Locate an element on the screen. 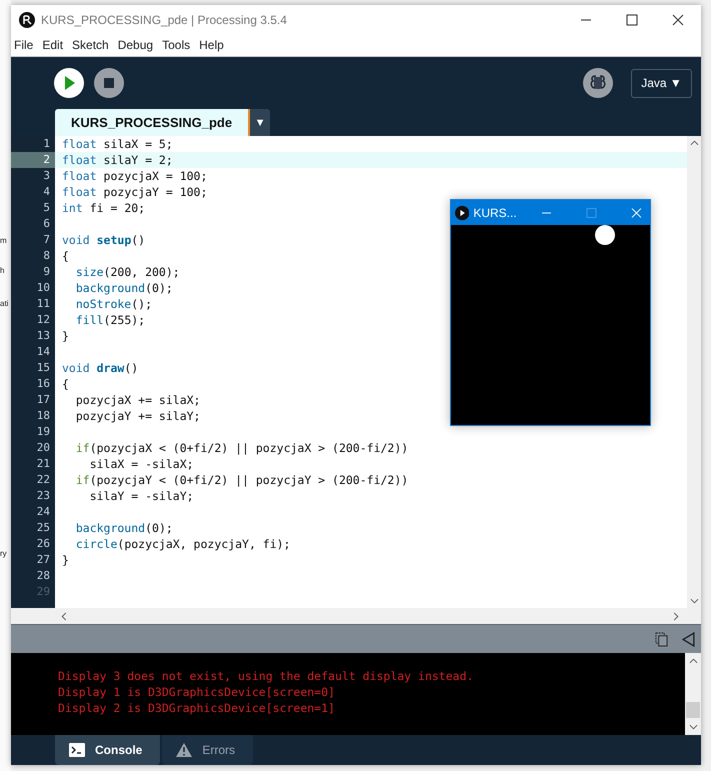  code-line: if(pozycjaY < (0+fi/2) || pozycjaY > (200-fi/2)) is located at coordinates (241, 480).